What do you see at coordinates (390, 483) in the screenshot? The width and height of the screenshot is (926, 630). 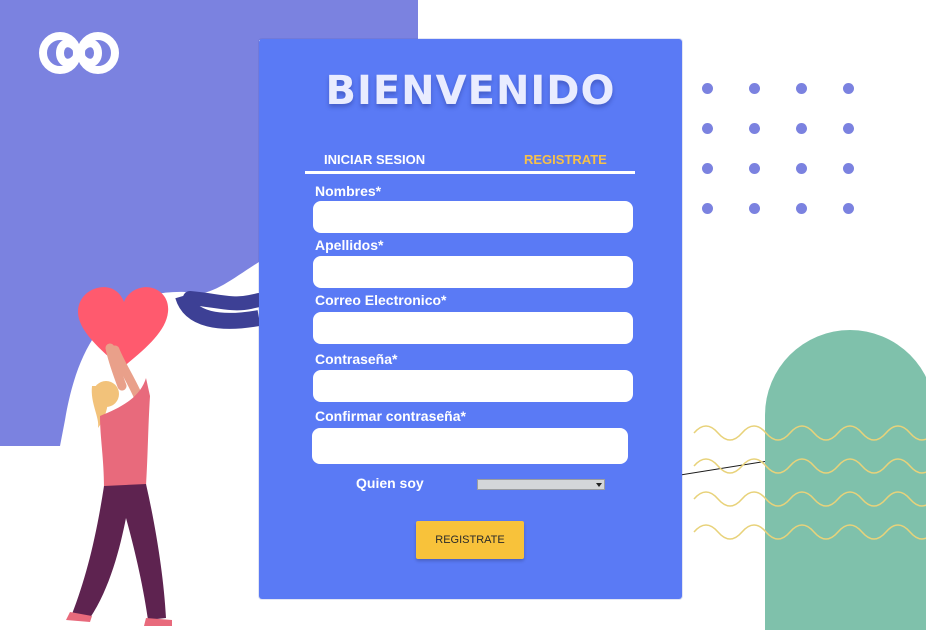 I see `quien-soy-label: Quien soy` at bounding box center [390, 483].